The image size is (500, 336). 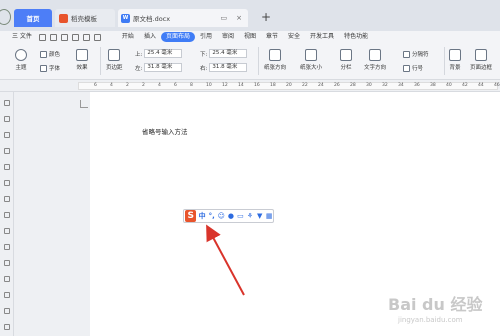 I want to click on bottom-margin-field: 下: 25.4 毫米, so click(x=224, y=53).